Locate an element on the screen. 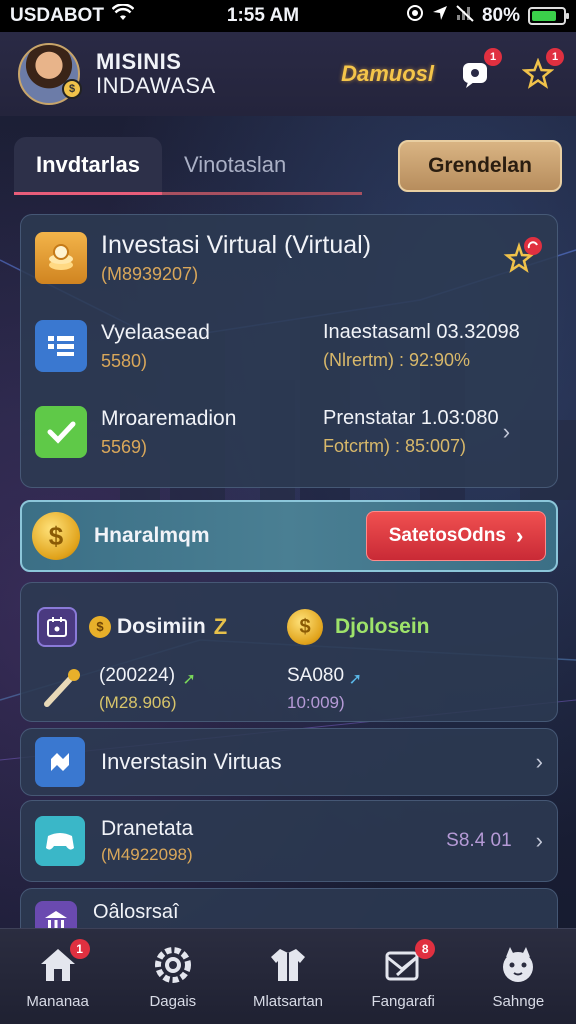 The image size is (576, 1024). settings-gear-icon is located at coordinates (173, 965).